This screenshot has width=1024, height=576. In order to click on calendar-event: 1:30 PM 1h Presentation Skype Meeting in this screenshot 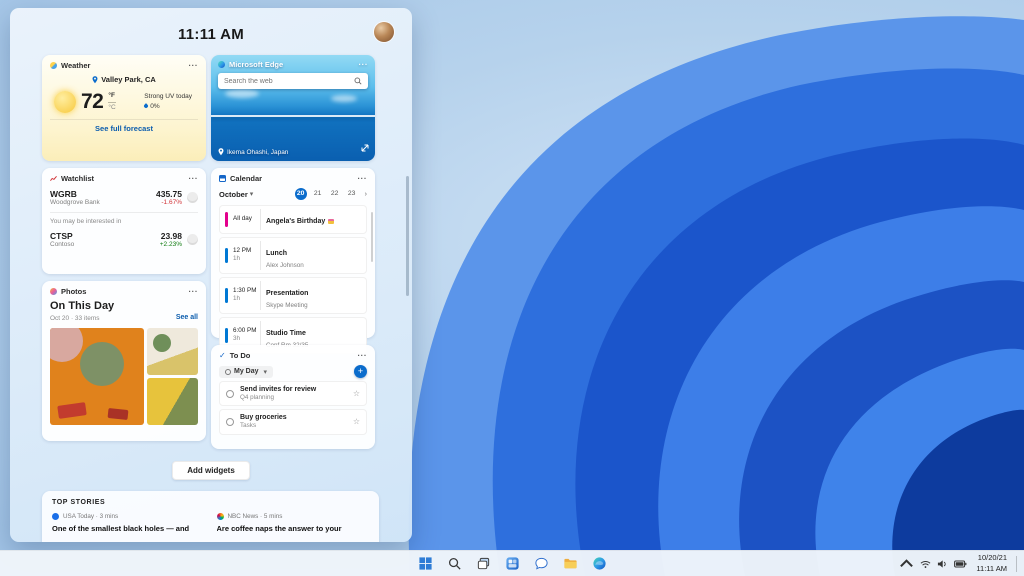, I will do `click(293, 295)`.